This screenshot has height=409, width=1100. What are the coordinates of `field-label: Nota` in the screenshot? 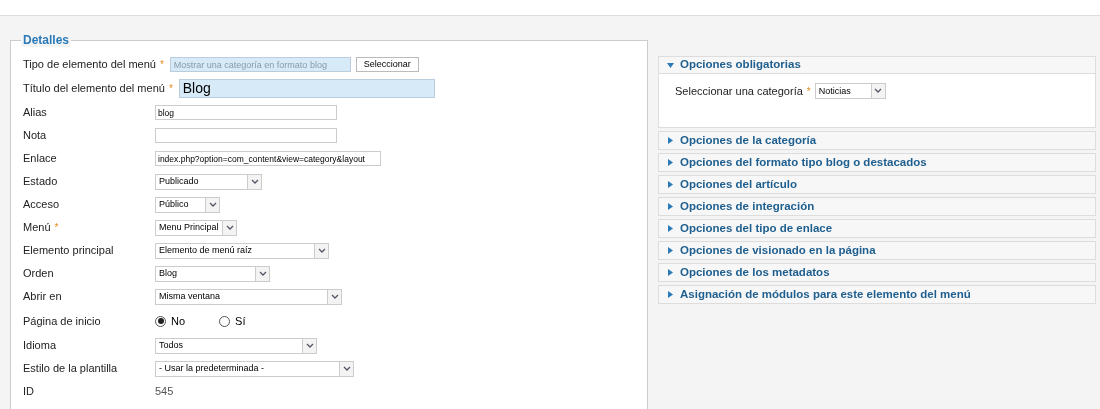 It's located at (35, 136).